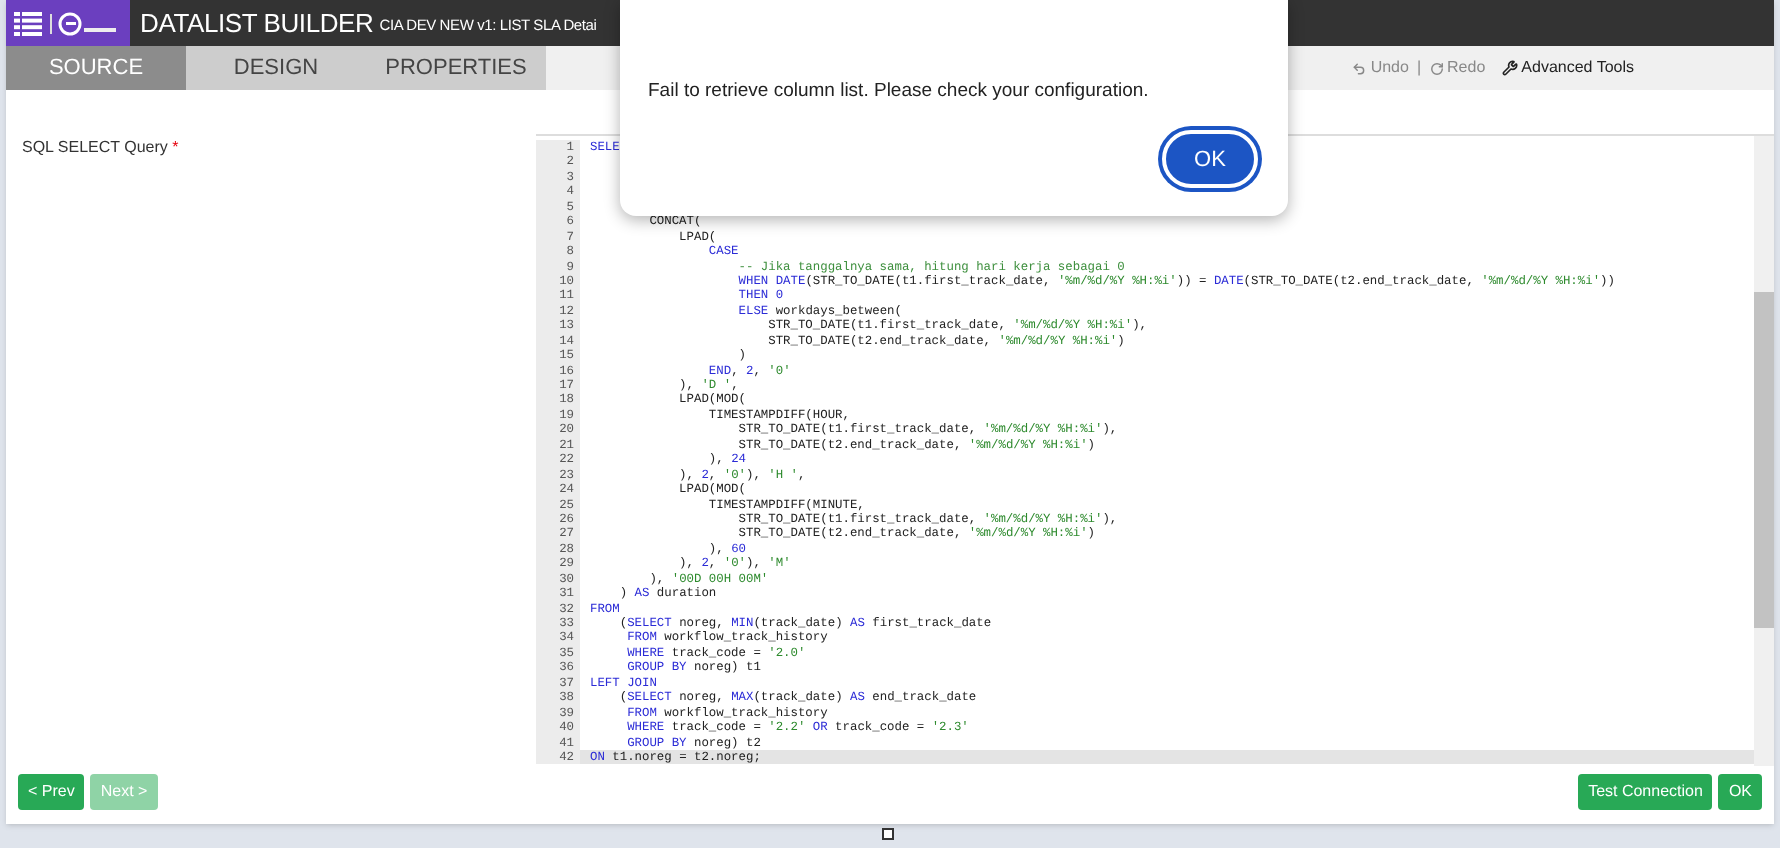 The width and height of the screenshot is (1780, 848). I want to click on menu-icon, so click(28, 23).